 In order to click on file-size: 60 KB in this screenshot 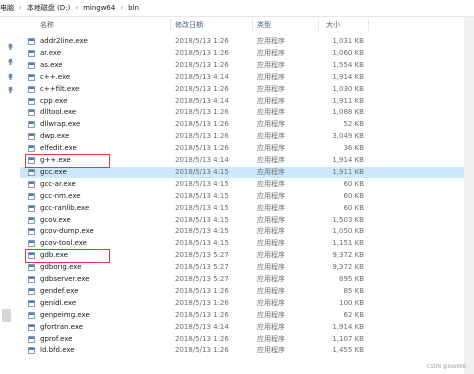, I will do `click(353, 207)`.